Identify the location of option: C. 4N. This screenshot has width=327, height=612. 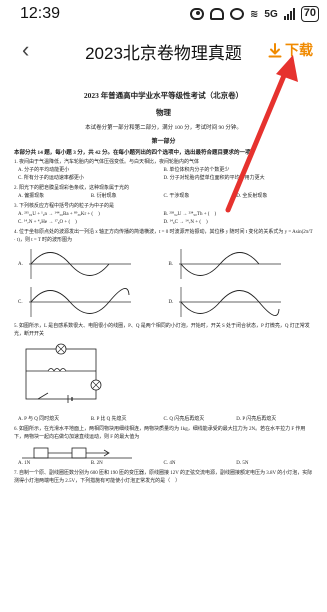
(169, 463).